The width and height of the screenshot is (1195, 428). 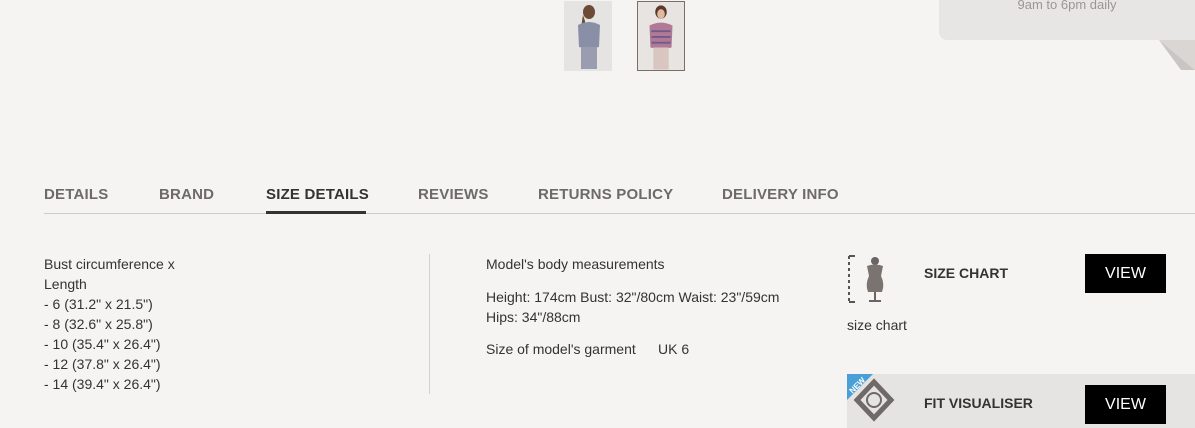 I want to click on model-garment-size: UK 6, so click(x=674, y=349).